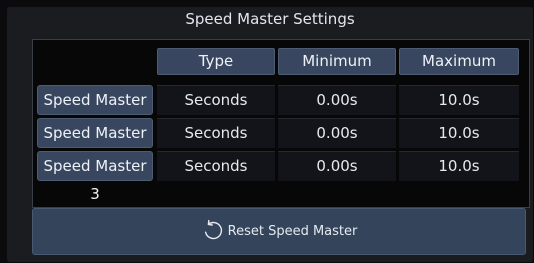 The image size is (534, 263). I want to click on reset-icon, so click(214, 232).